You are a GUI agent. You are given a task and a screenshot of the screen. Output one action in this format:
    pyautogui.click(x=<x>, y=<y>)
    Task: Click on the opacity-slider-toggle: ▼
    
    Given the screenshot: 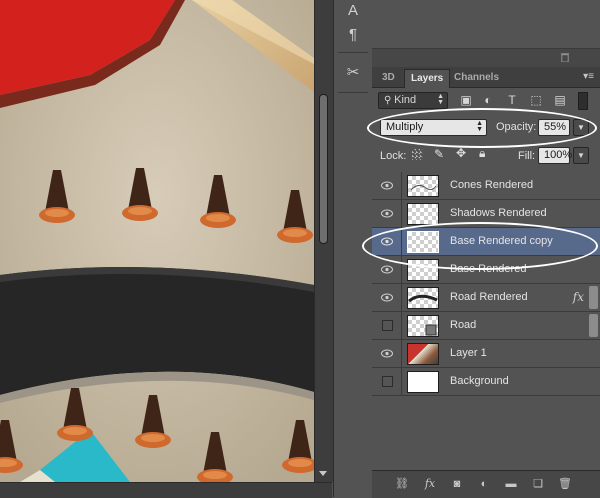 What is the action you would take?
    pyautogui.click(x=581, y=127)
    